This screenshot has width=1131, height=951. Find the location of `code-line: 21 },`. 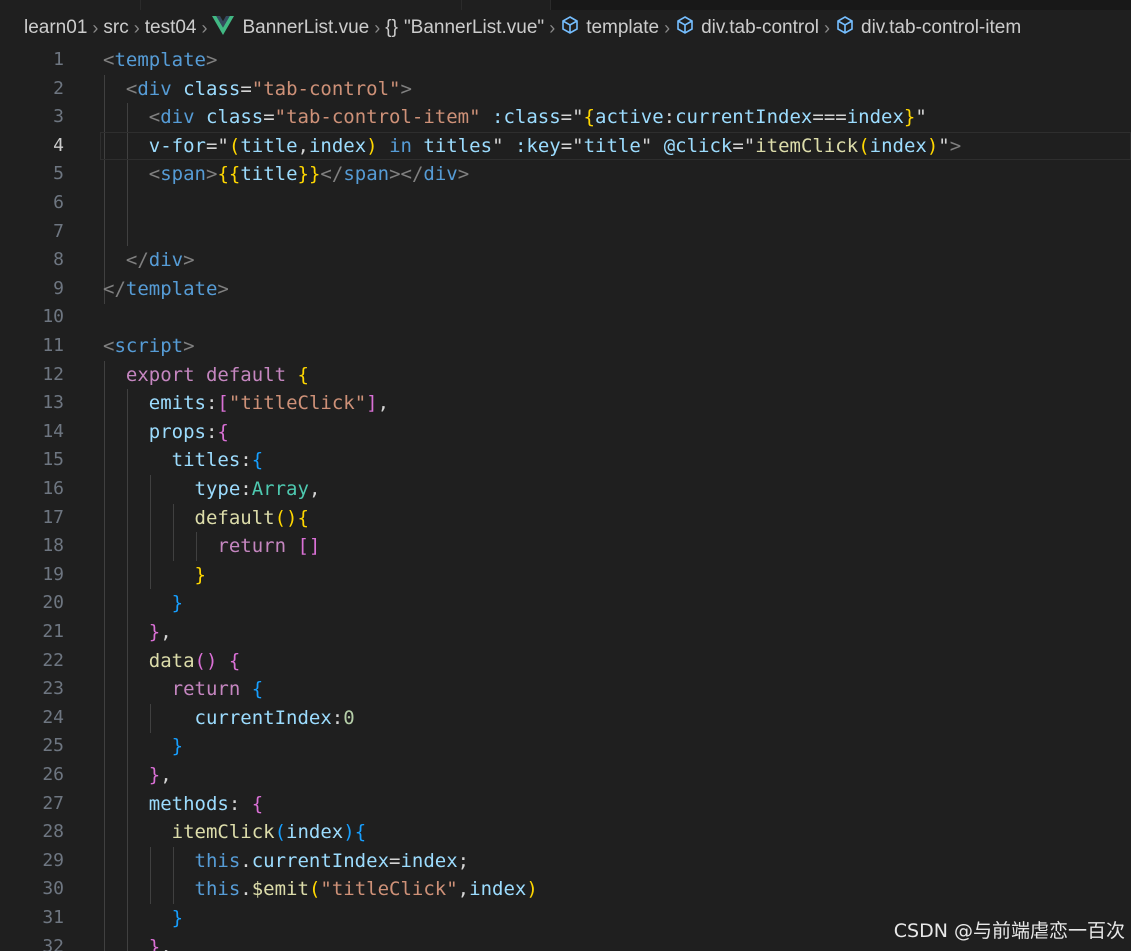

code-line: 21 }, is located at coordinates (565, 632).